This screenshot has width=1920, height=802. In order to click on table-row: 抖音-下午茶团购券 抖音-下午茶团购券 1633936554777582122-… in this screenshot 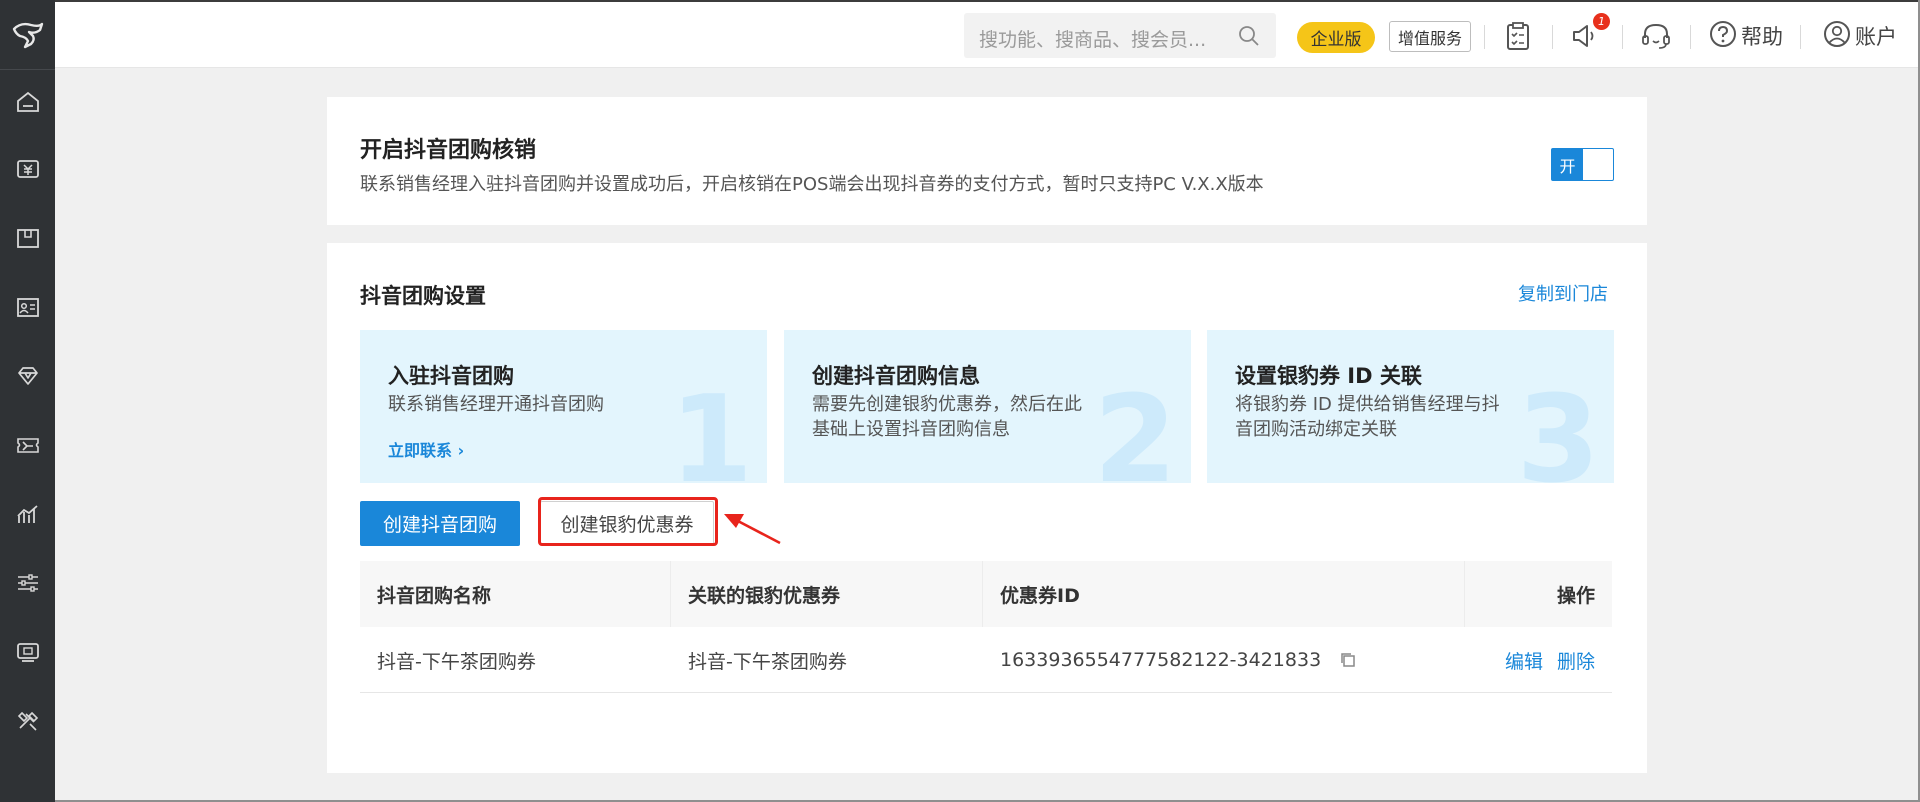, I will do `click(986, 660)`.